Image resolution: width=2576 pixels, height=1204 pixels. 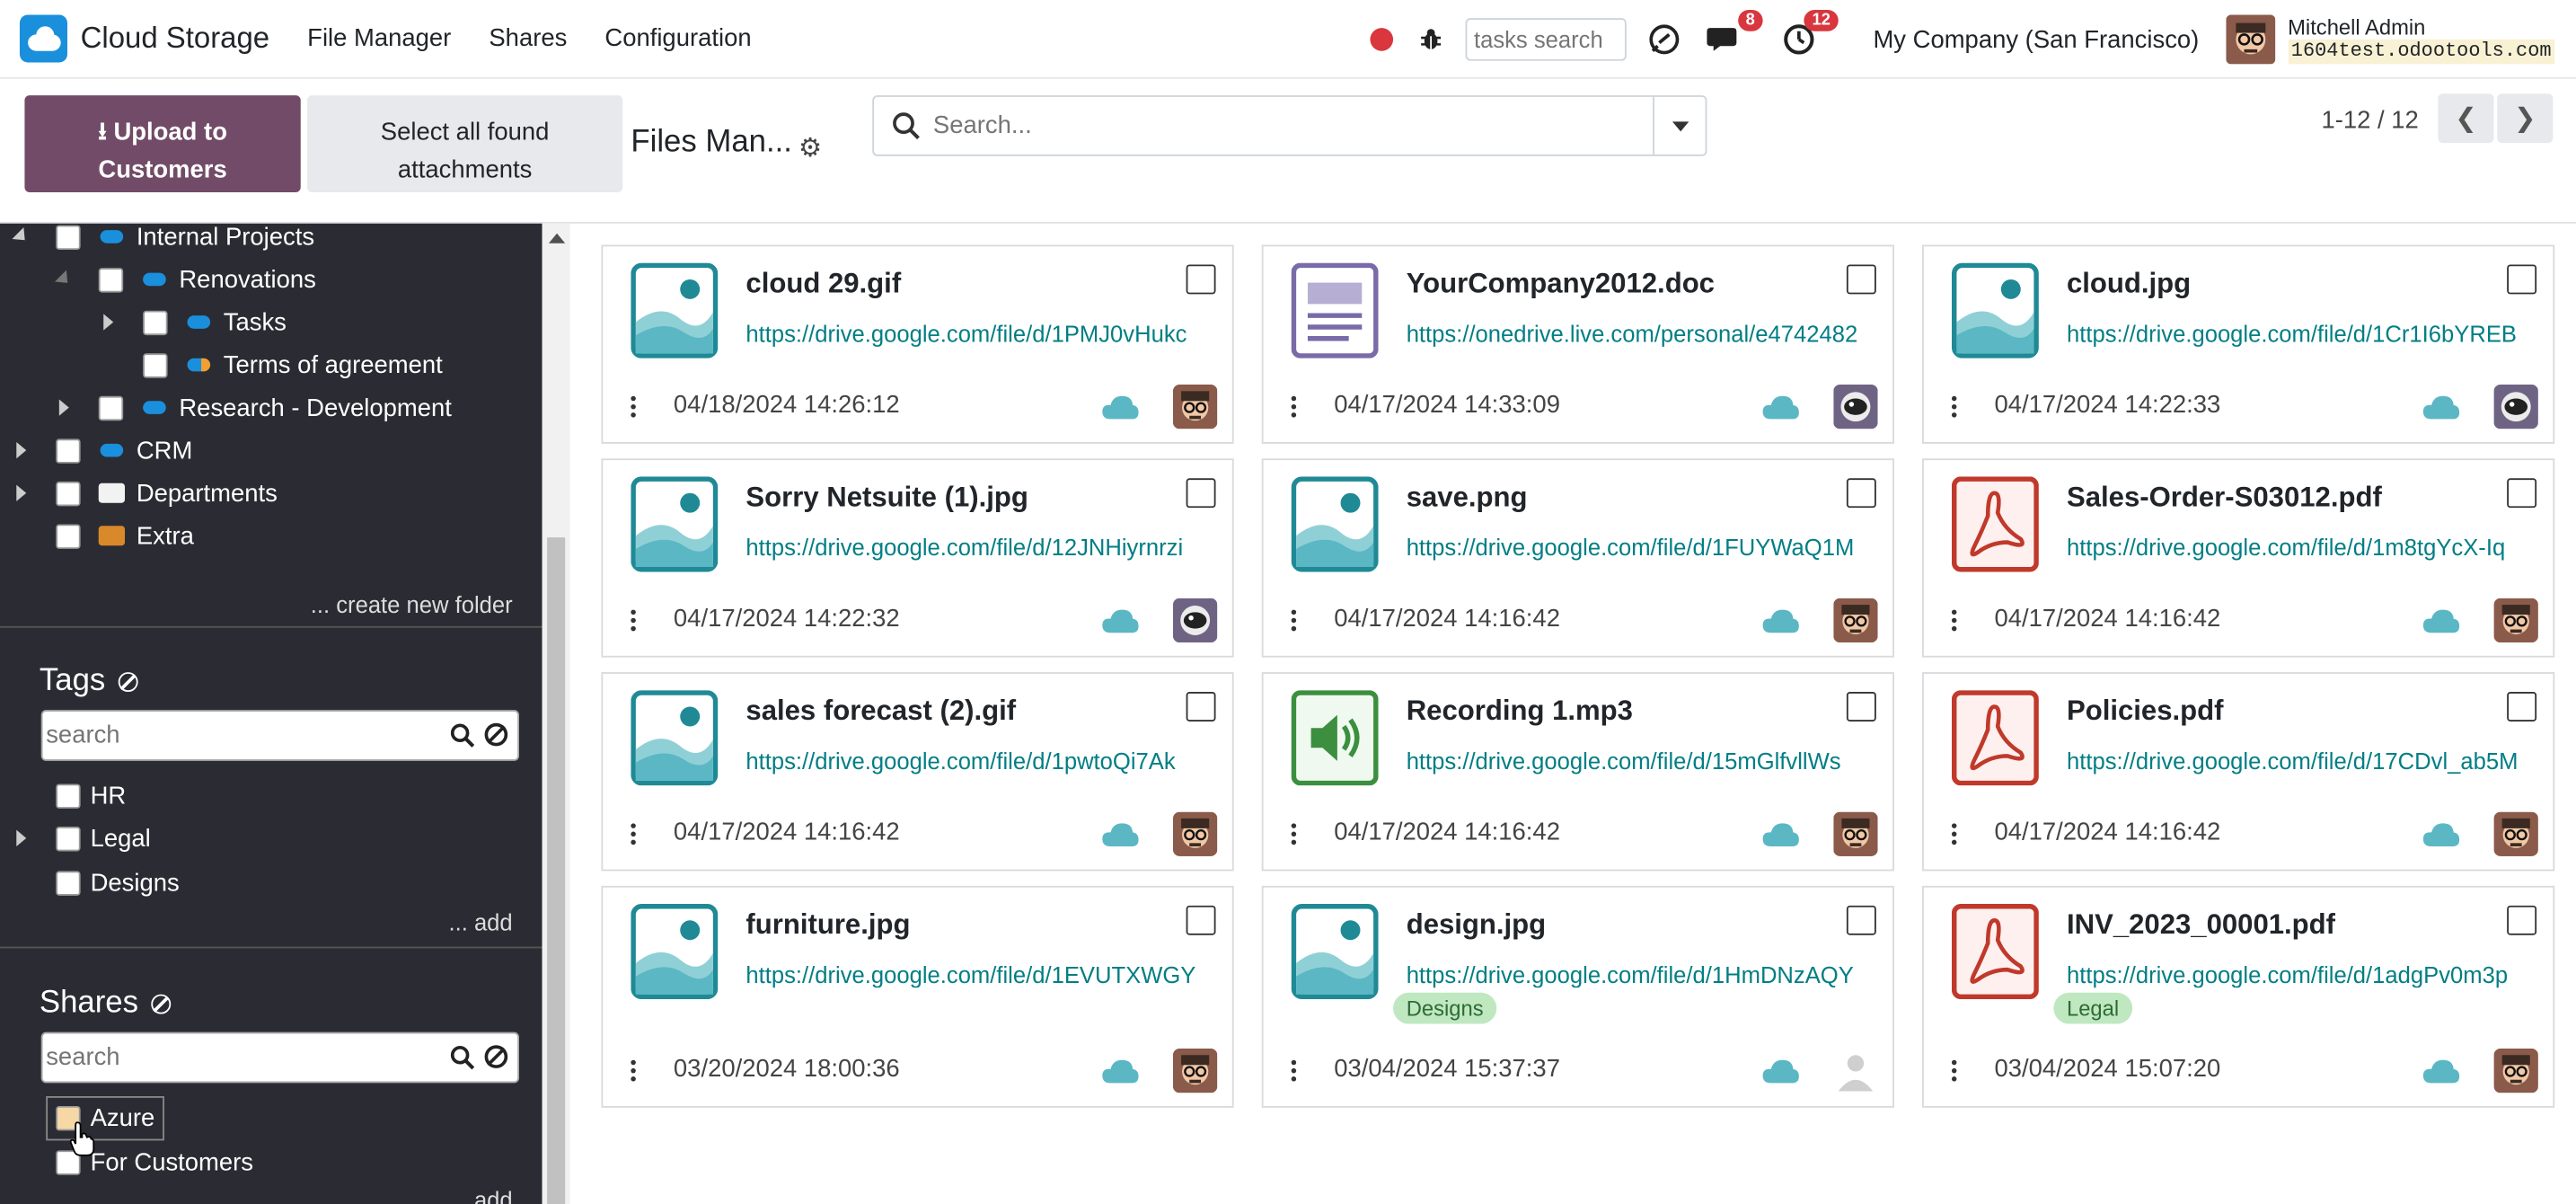 What do you see at coordinates (163, 241) in the screenshot?
I see `folder-internal-projects: Internal Projects` at bounding box center [163, 241].